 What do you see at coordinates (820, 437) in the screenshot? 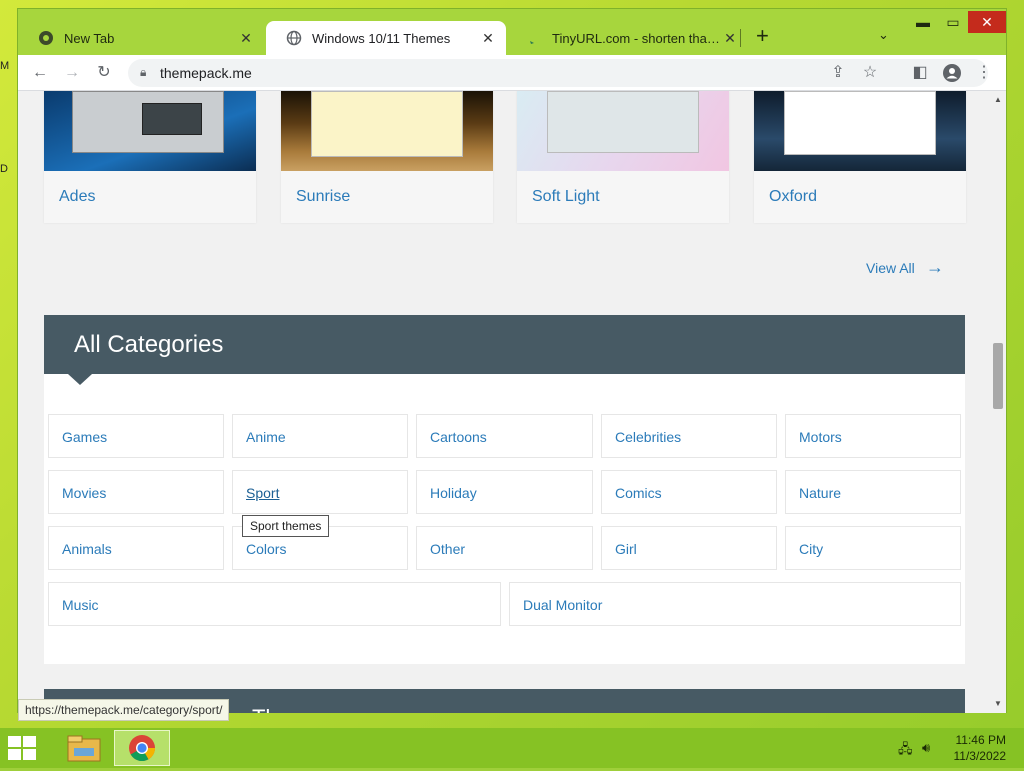
I see `category-label: Motors` at bounding box center [820, 437].